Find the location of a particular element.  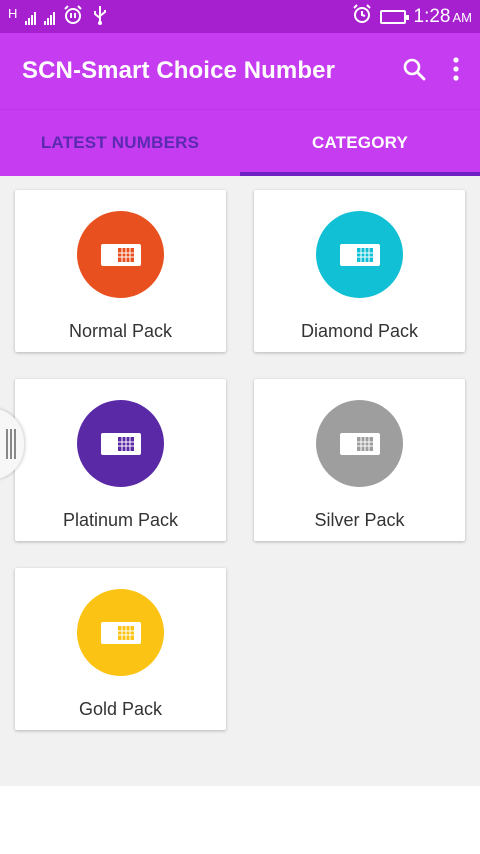

status-left: H is located at coordinates (58, 16).